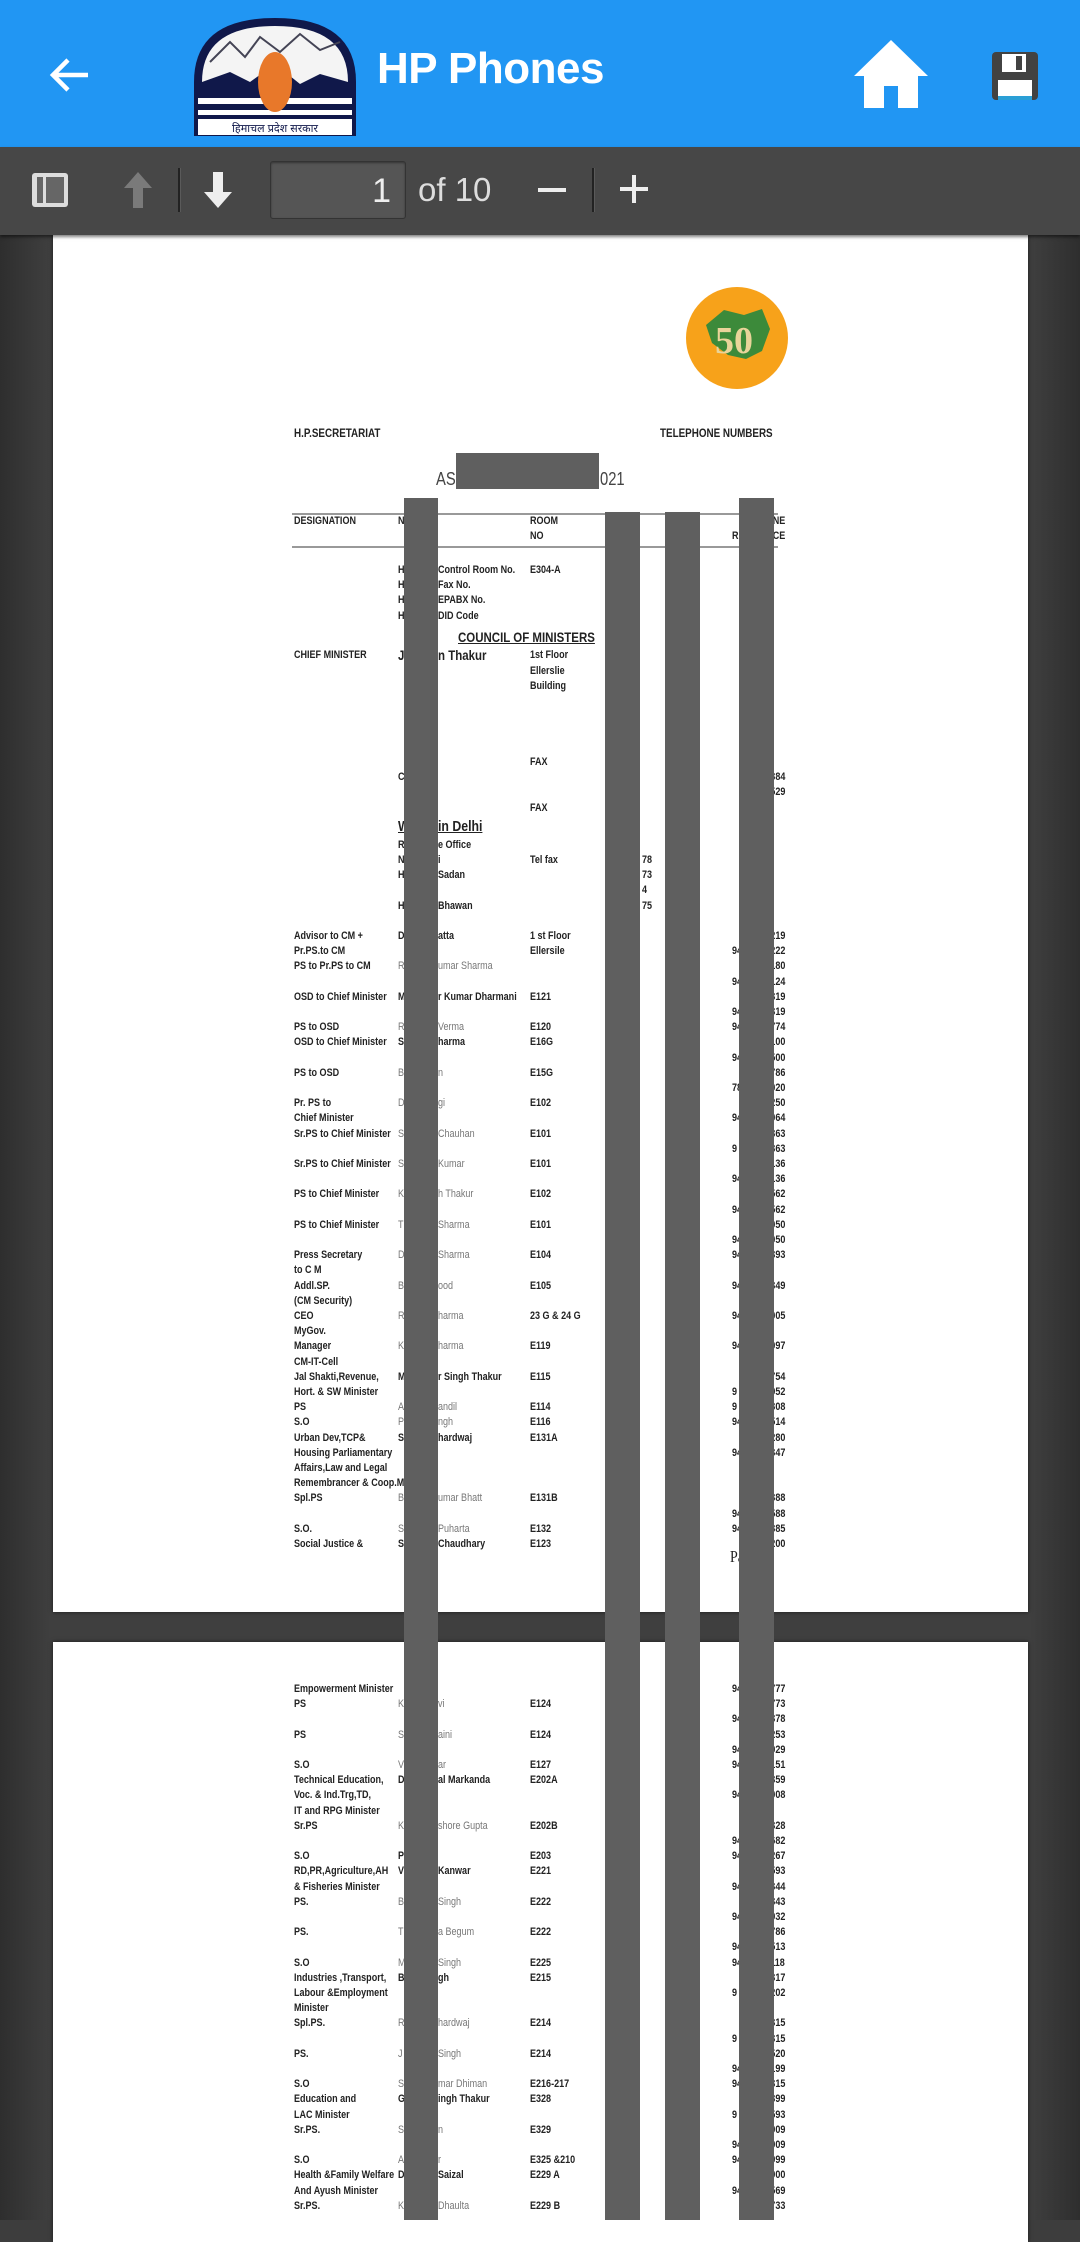 This screenshot has width=1080, height=2242. I want to click on minus-icon, so click(552, 190).